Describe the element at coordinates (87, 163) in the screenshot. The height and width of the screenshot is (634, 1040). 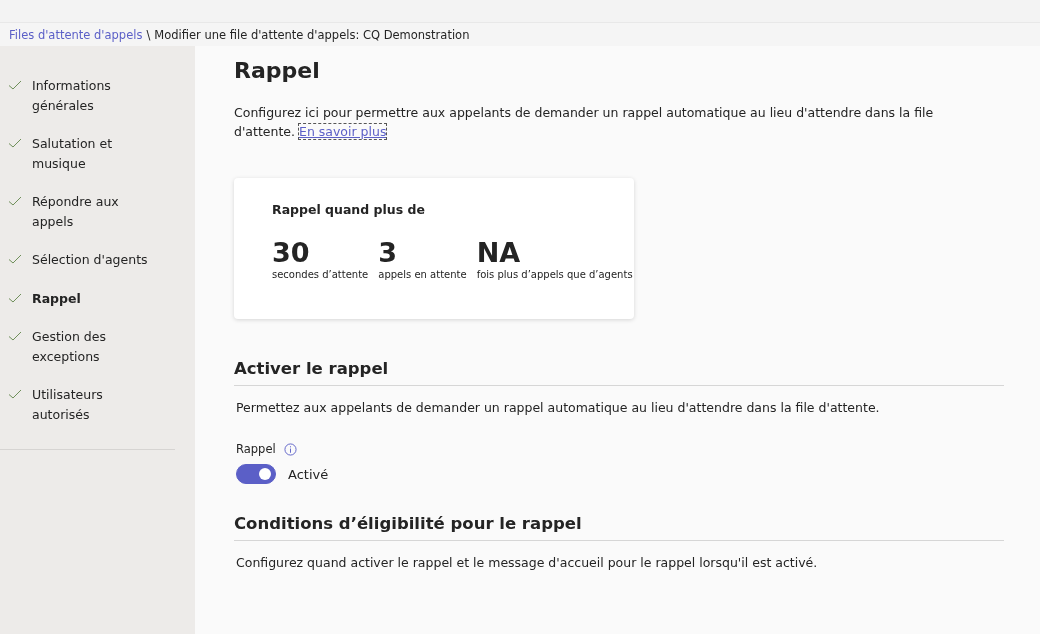
I see `sidebar-item: Salutation et musique` at that location.